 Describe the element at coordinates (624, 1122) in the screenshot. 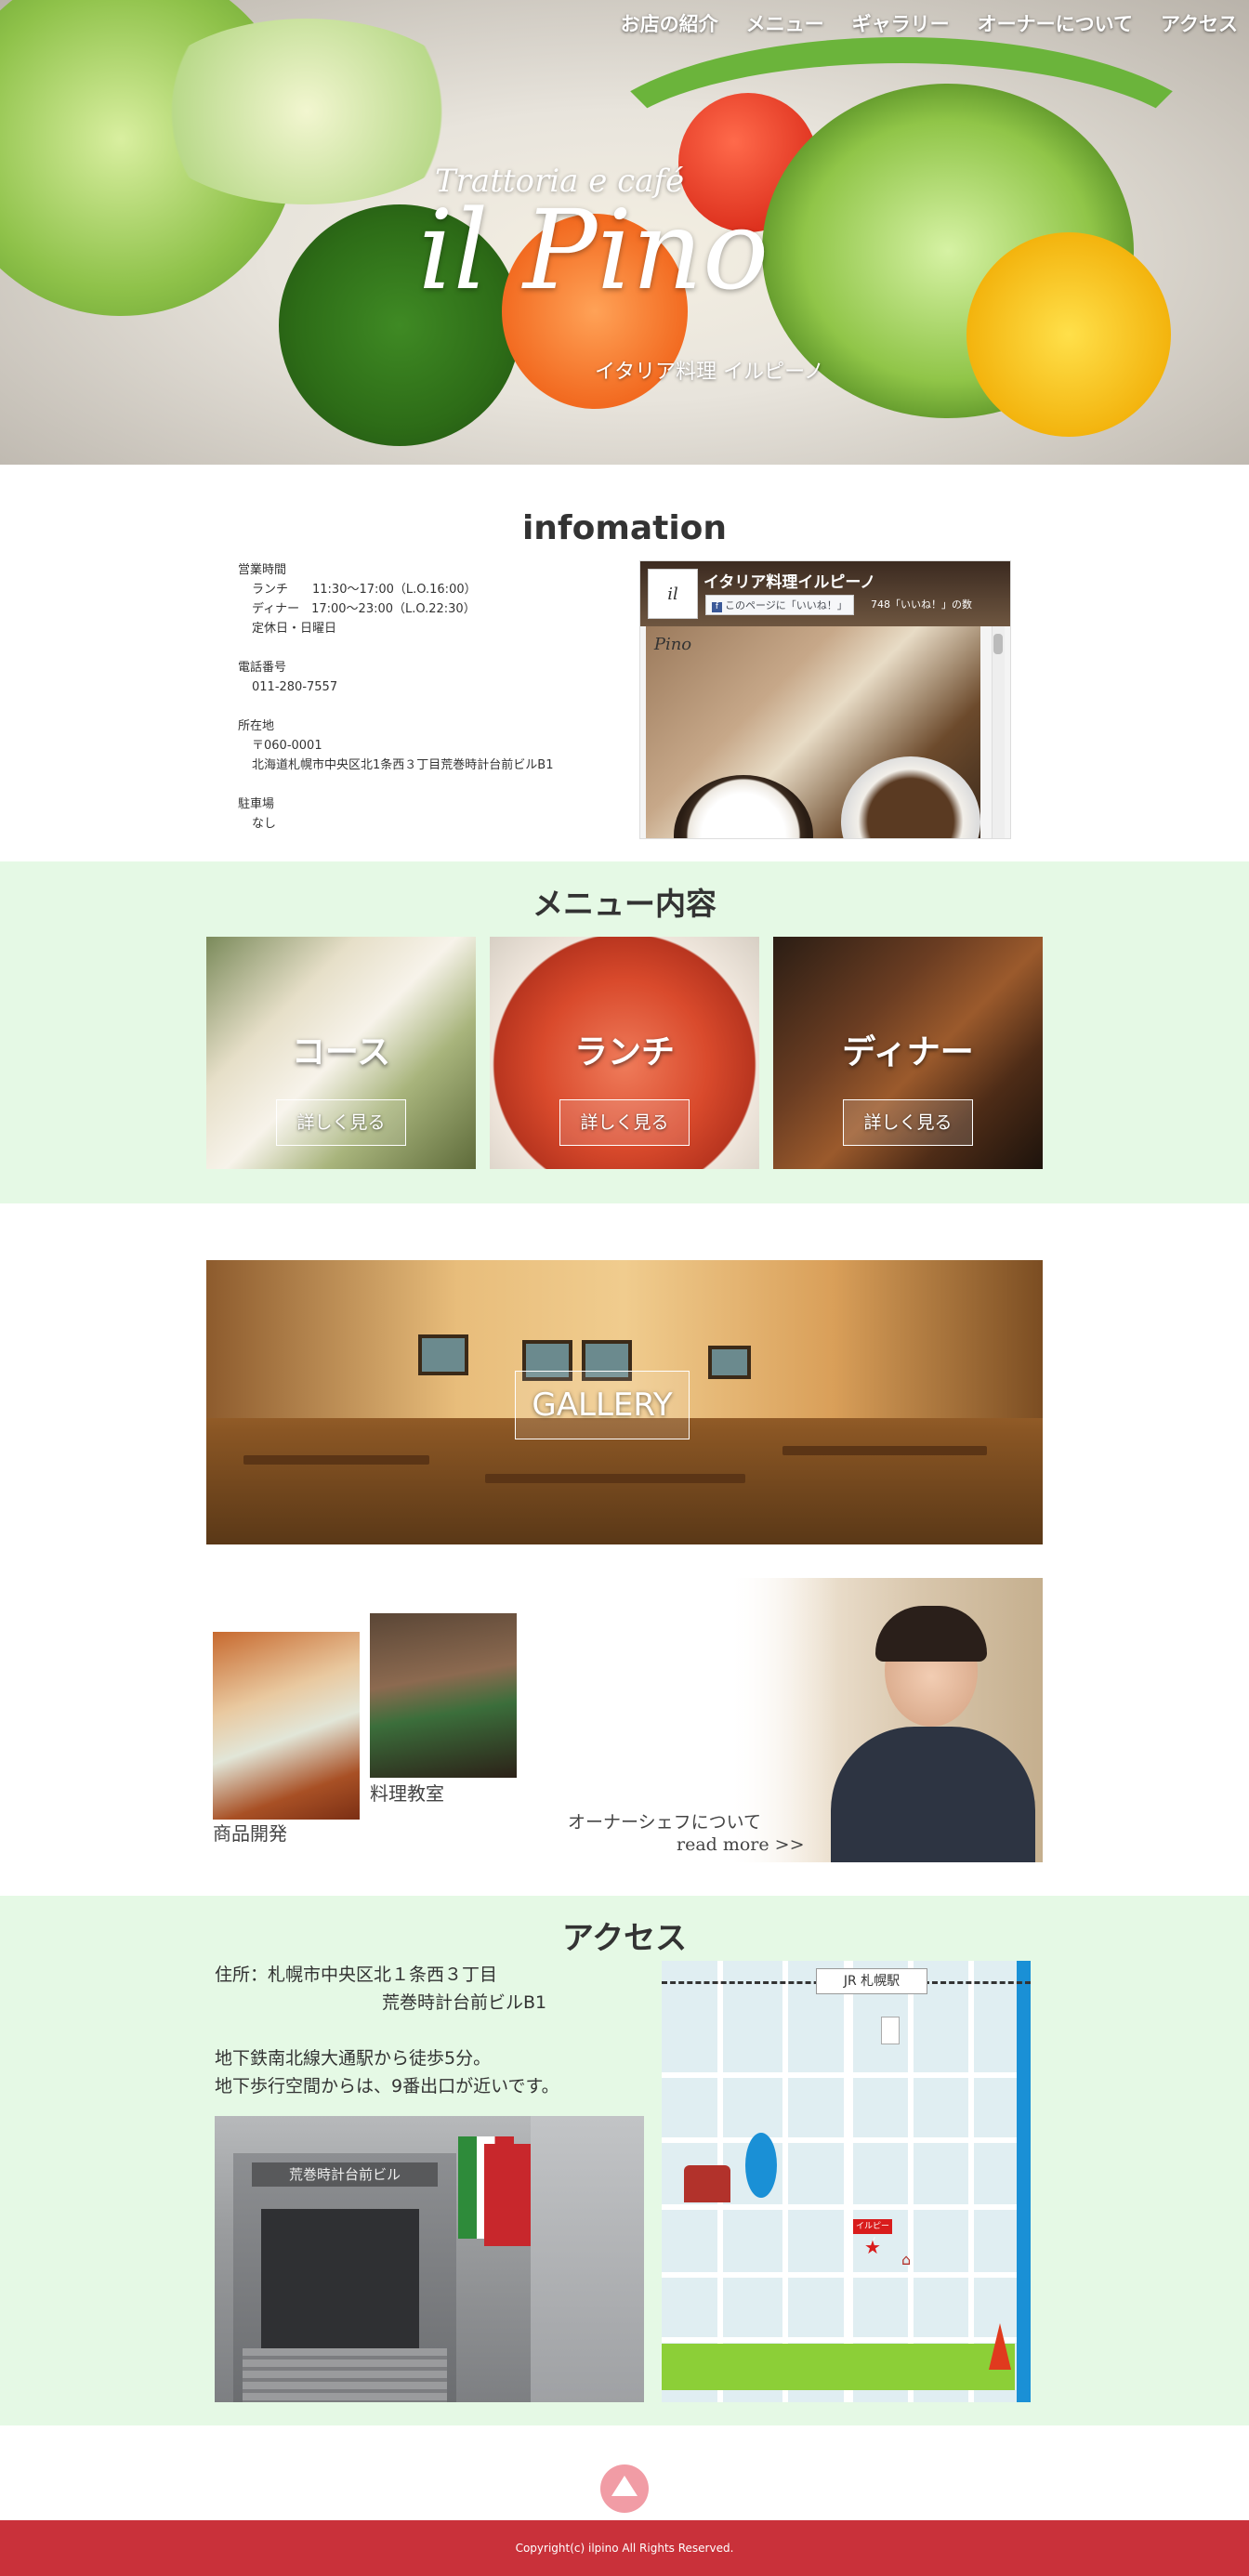

I see `lunch-detail-button: 詳しく見る` at that location.